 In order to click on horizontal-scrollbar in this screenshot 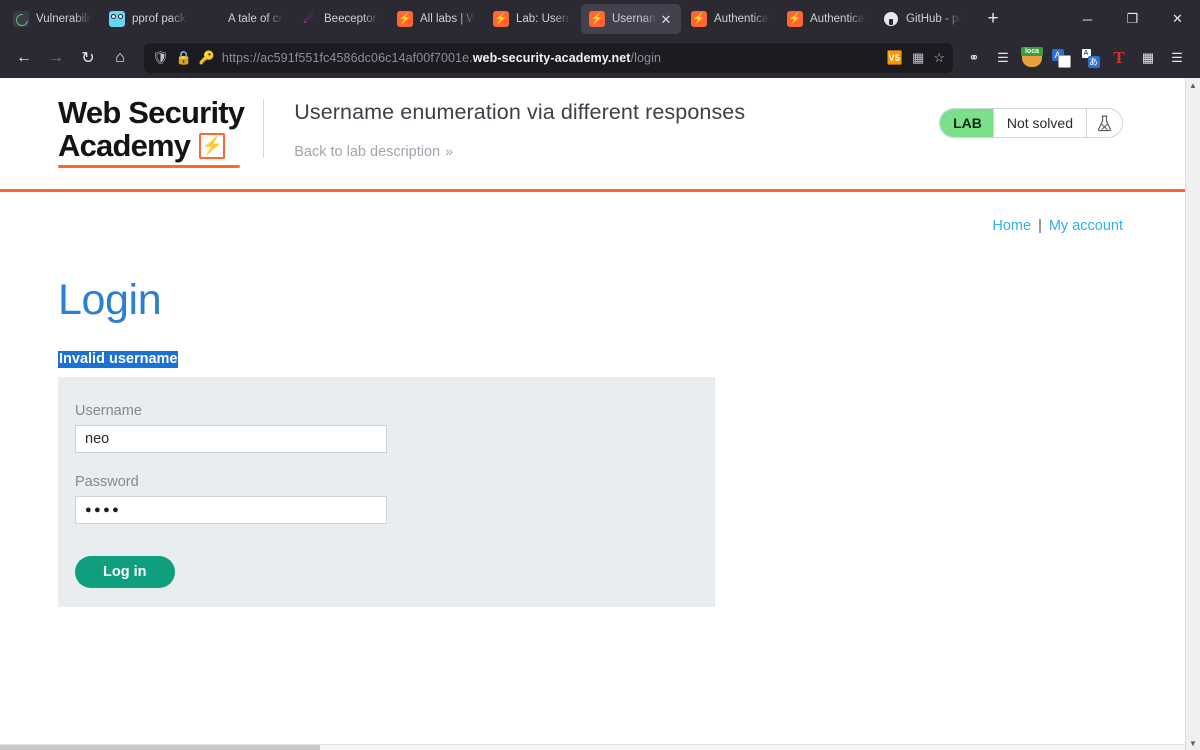, I will do `click(592, 747)`.